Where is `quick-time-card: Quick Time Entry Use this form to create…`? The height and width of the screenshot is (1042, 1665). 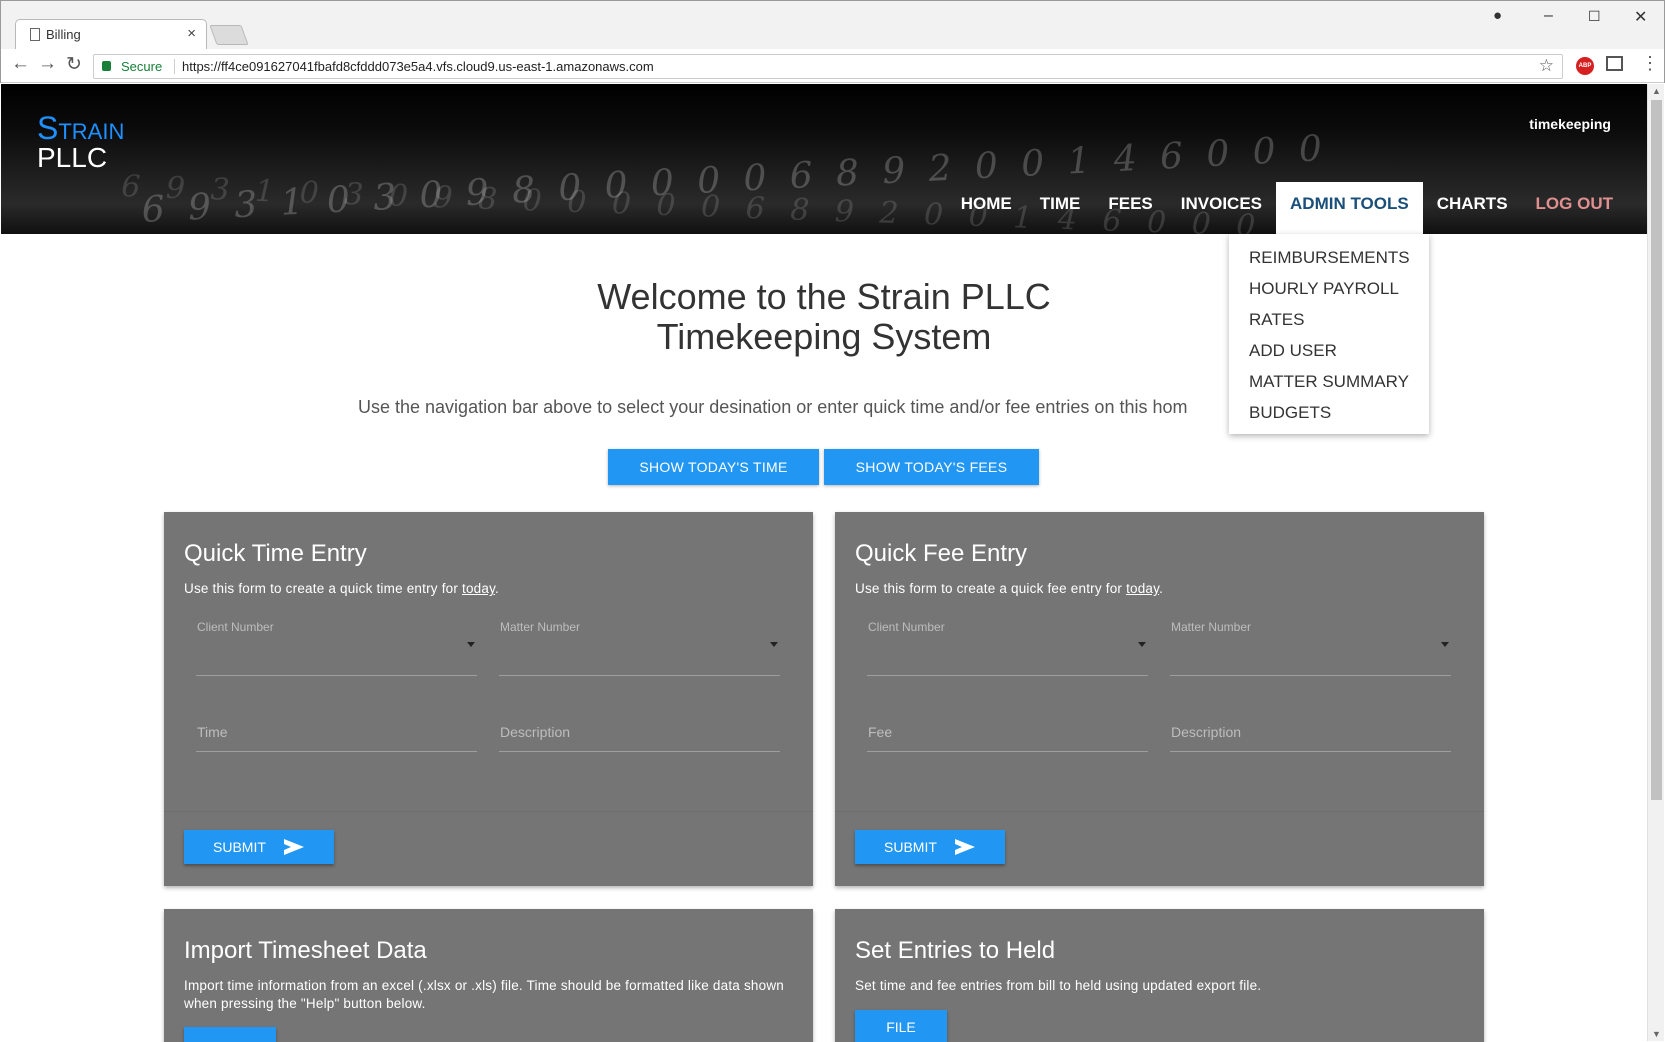
quick-time-card: Quick Time Entry Use this form to create… is located at coordinates (488, 699).